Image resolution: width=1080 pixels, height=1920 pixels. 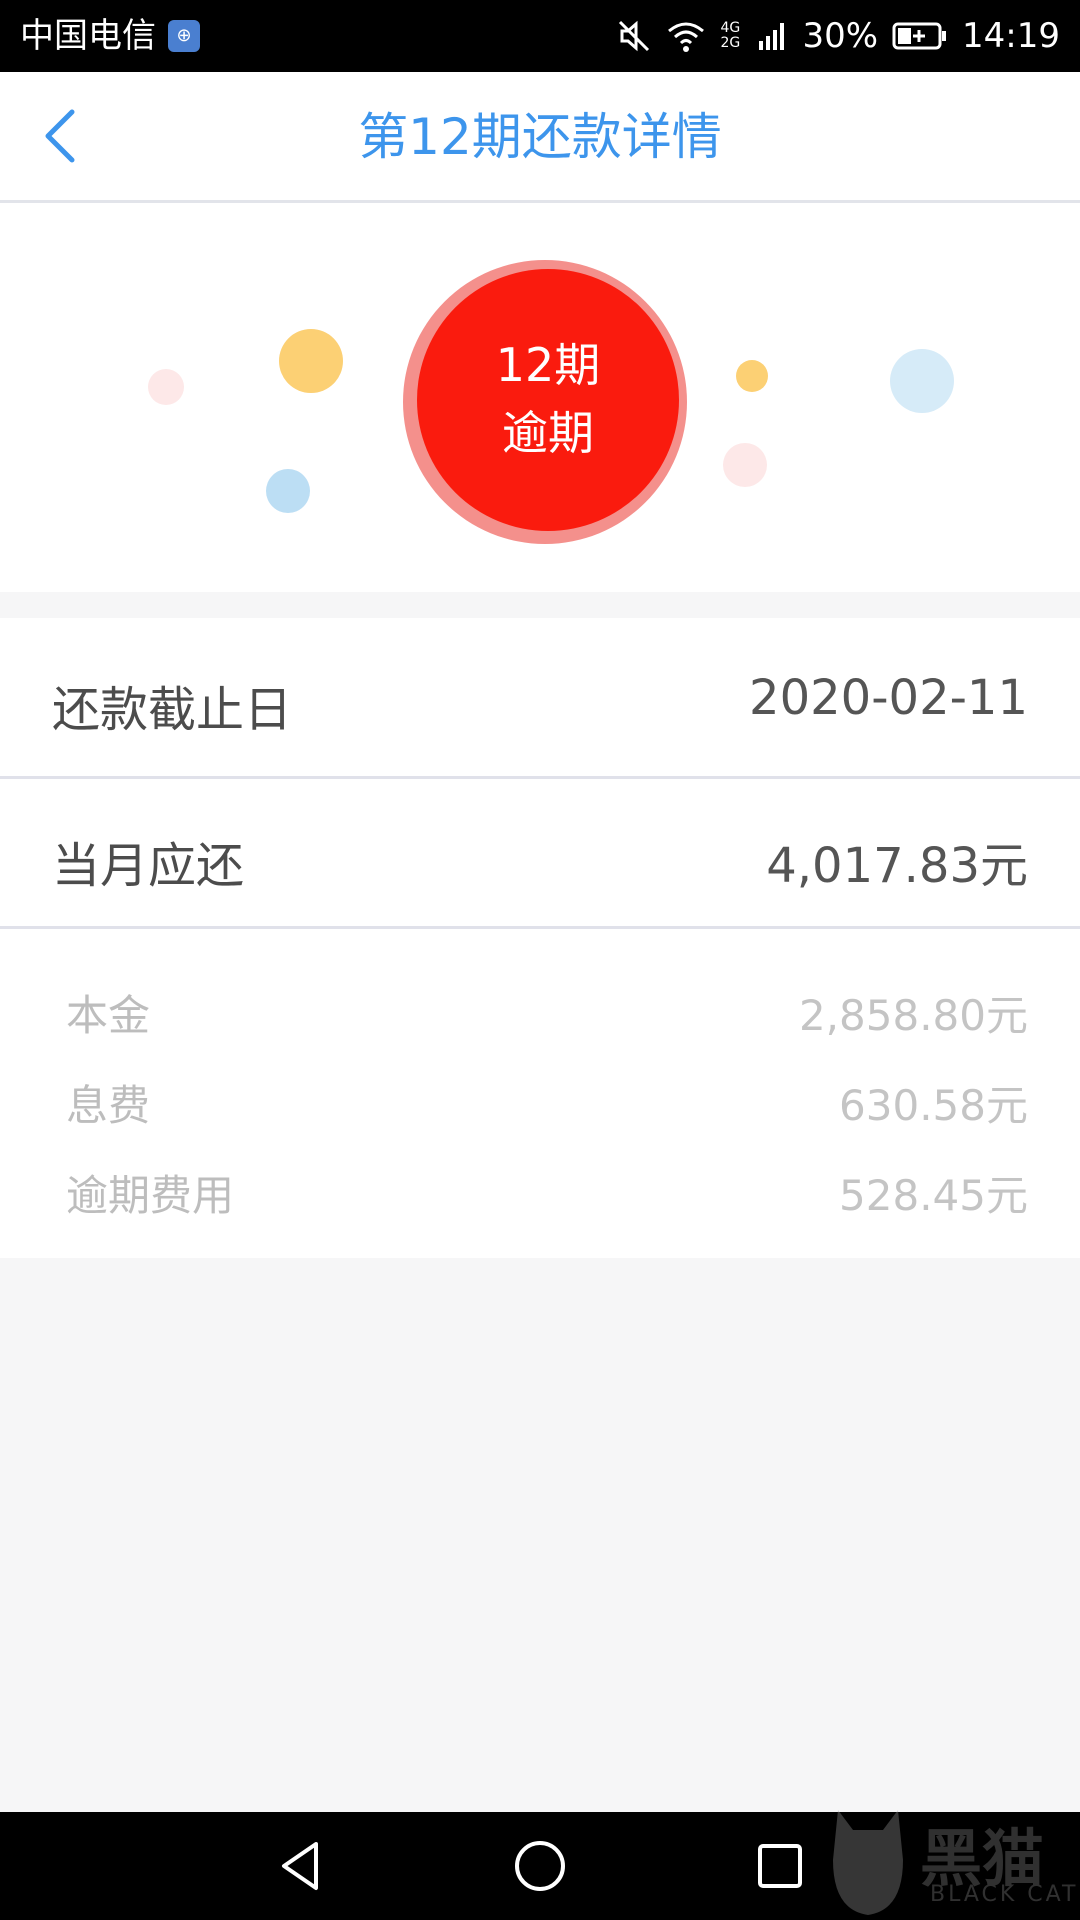 I want to click on installment-number: 12期, so click(x=548, y=365).